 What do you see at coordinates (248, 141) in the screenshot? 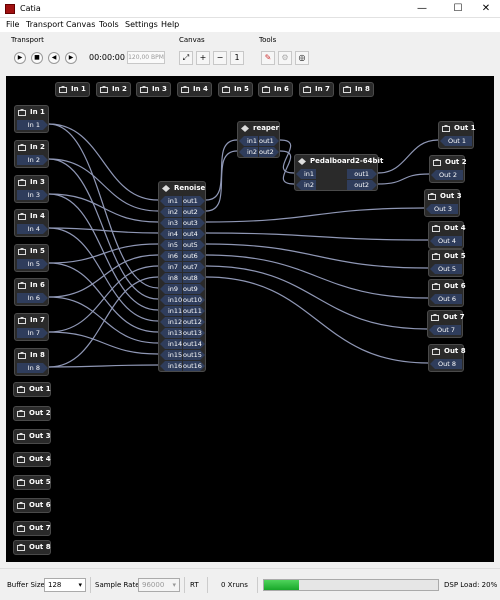
I see `reaper-input-port: in1` at bounding box center [248, 141].